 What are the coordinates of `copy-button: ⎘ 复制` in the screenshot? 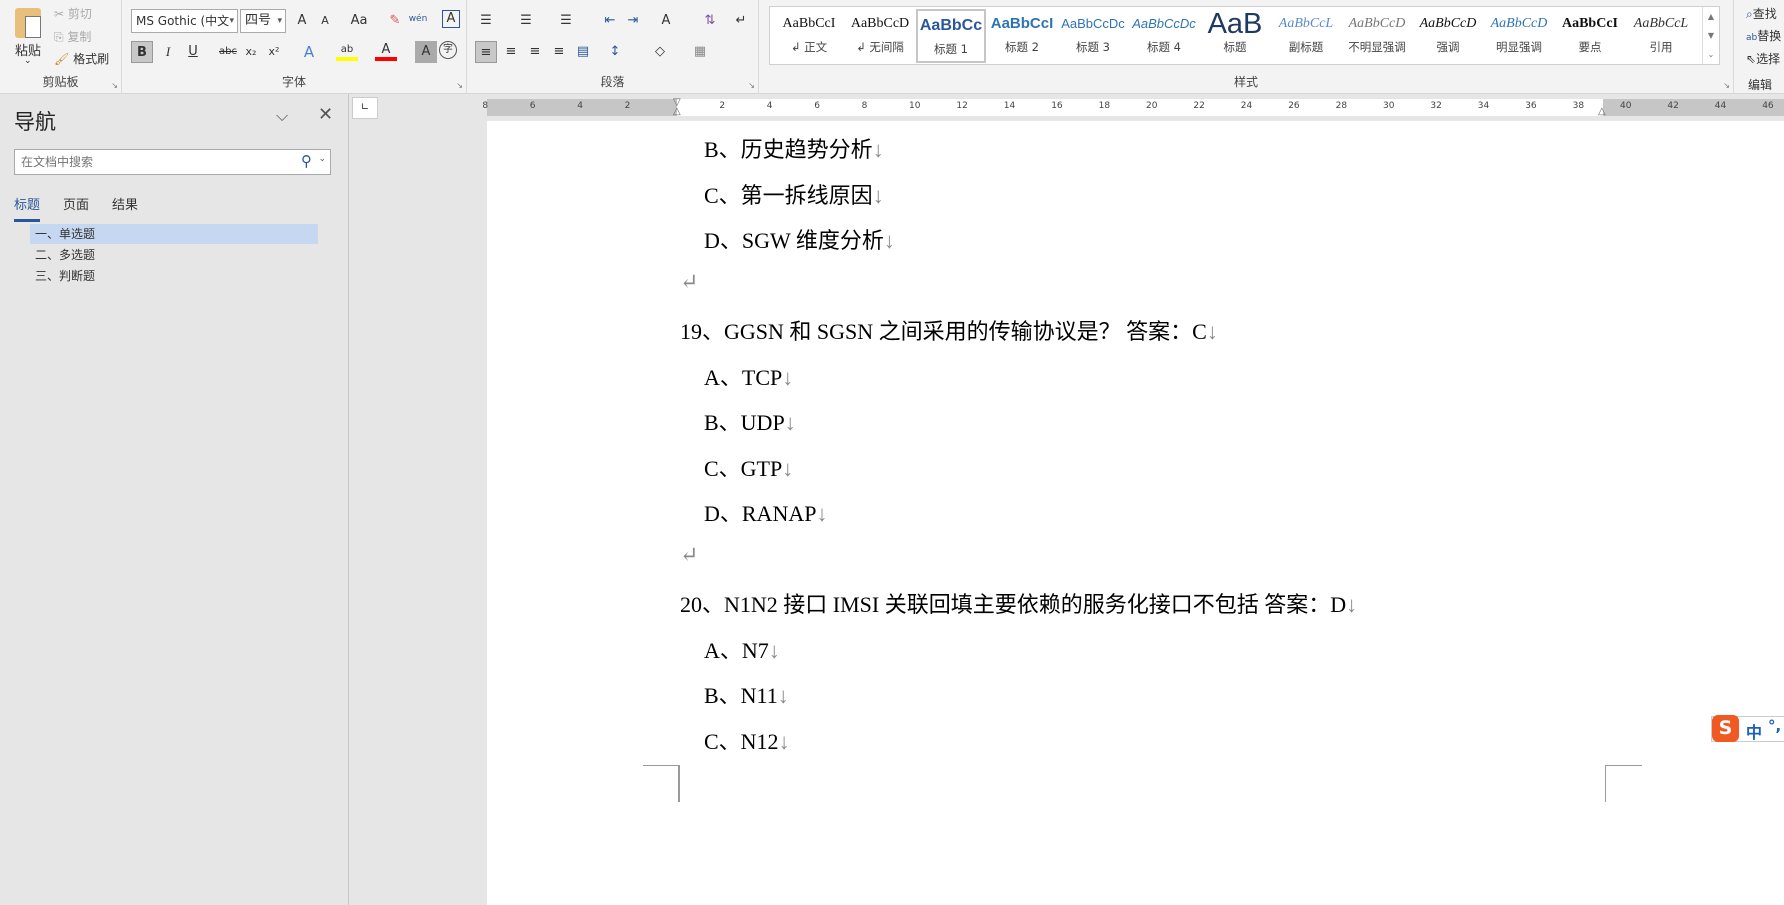 It's located at (72, 36).